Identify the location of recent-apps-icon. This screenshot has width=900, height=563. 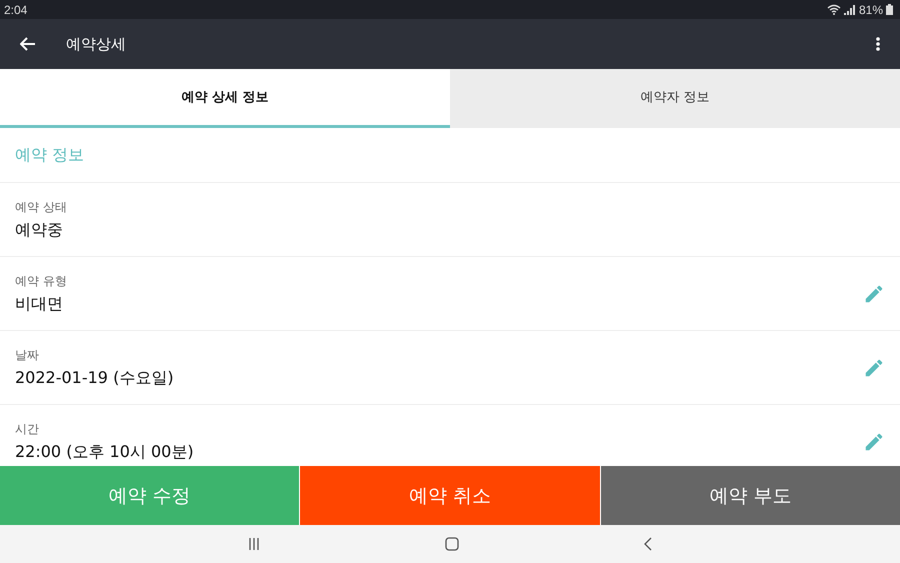
(254, 544).